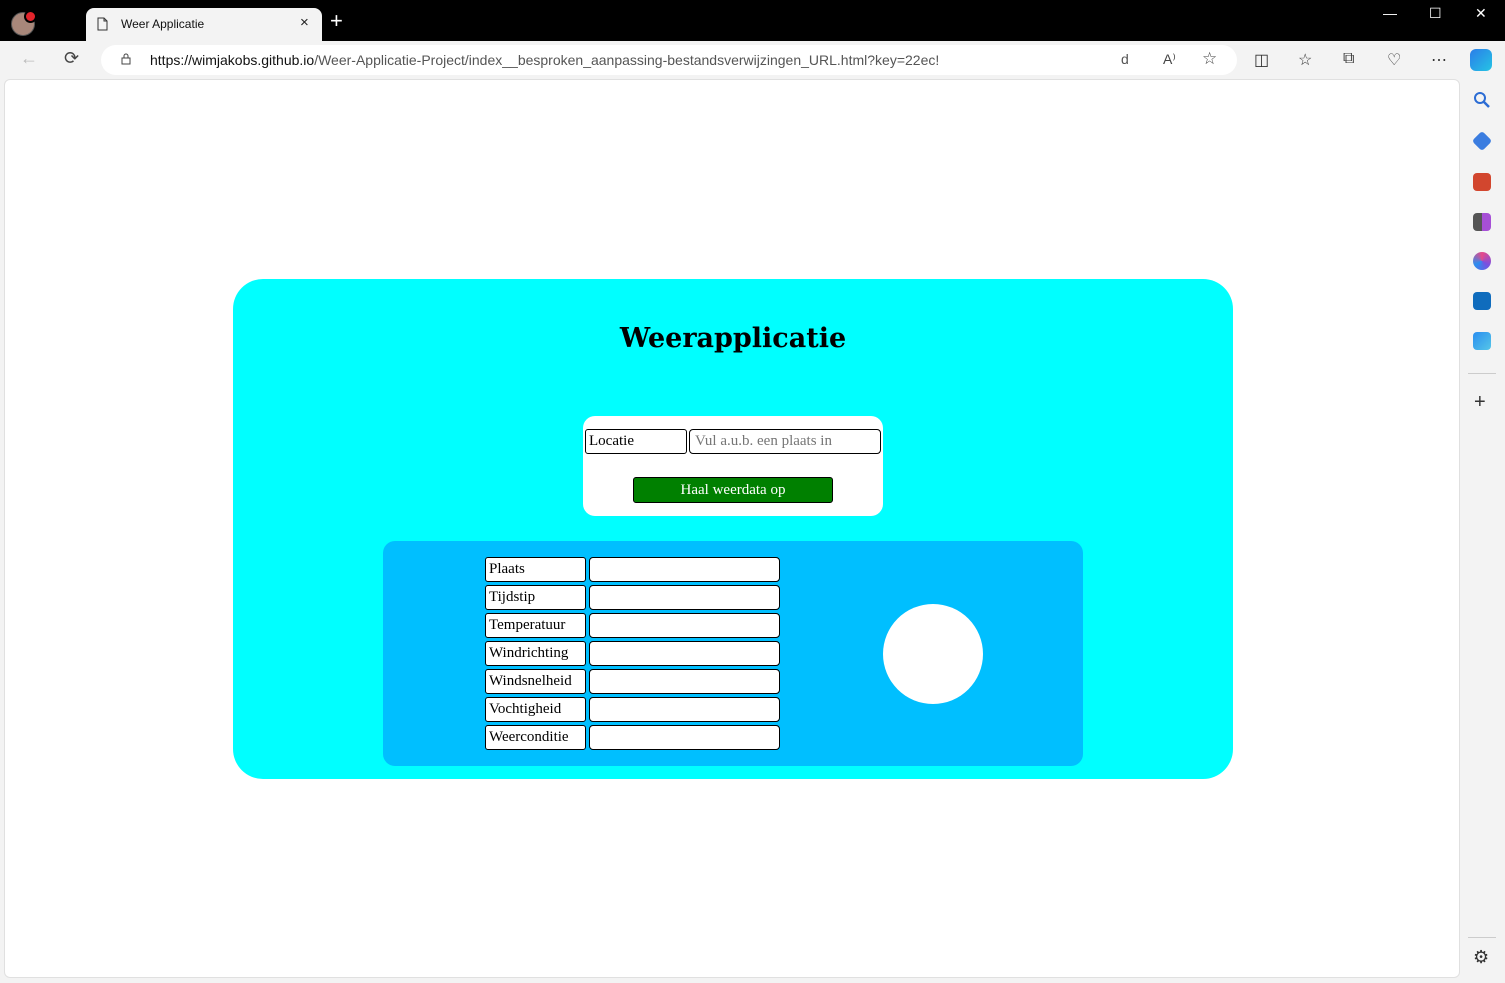 The width and height of the screenshot is (1505, 983). What do you see at coordinates (636, 441) in the screenshot?
I see `location-label: Locatie` at bounding box center [636, 441].